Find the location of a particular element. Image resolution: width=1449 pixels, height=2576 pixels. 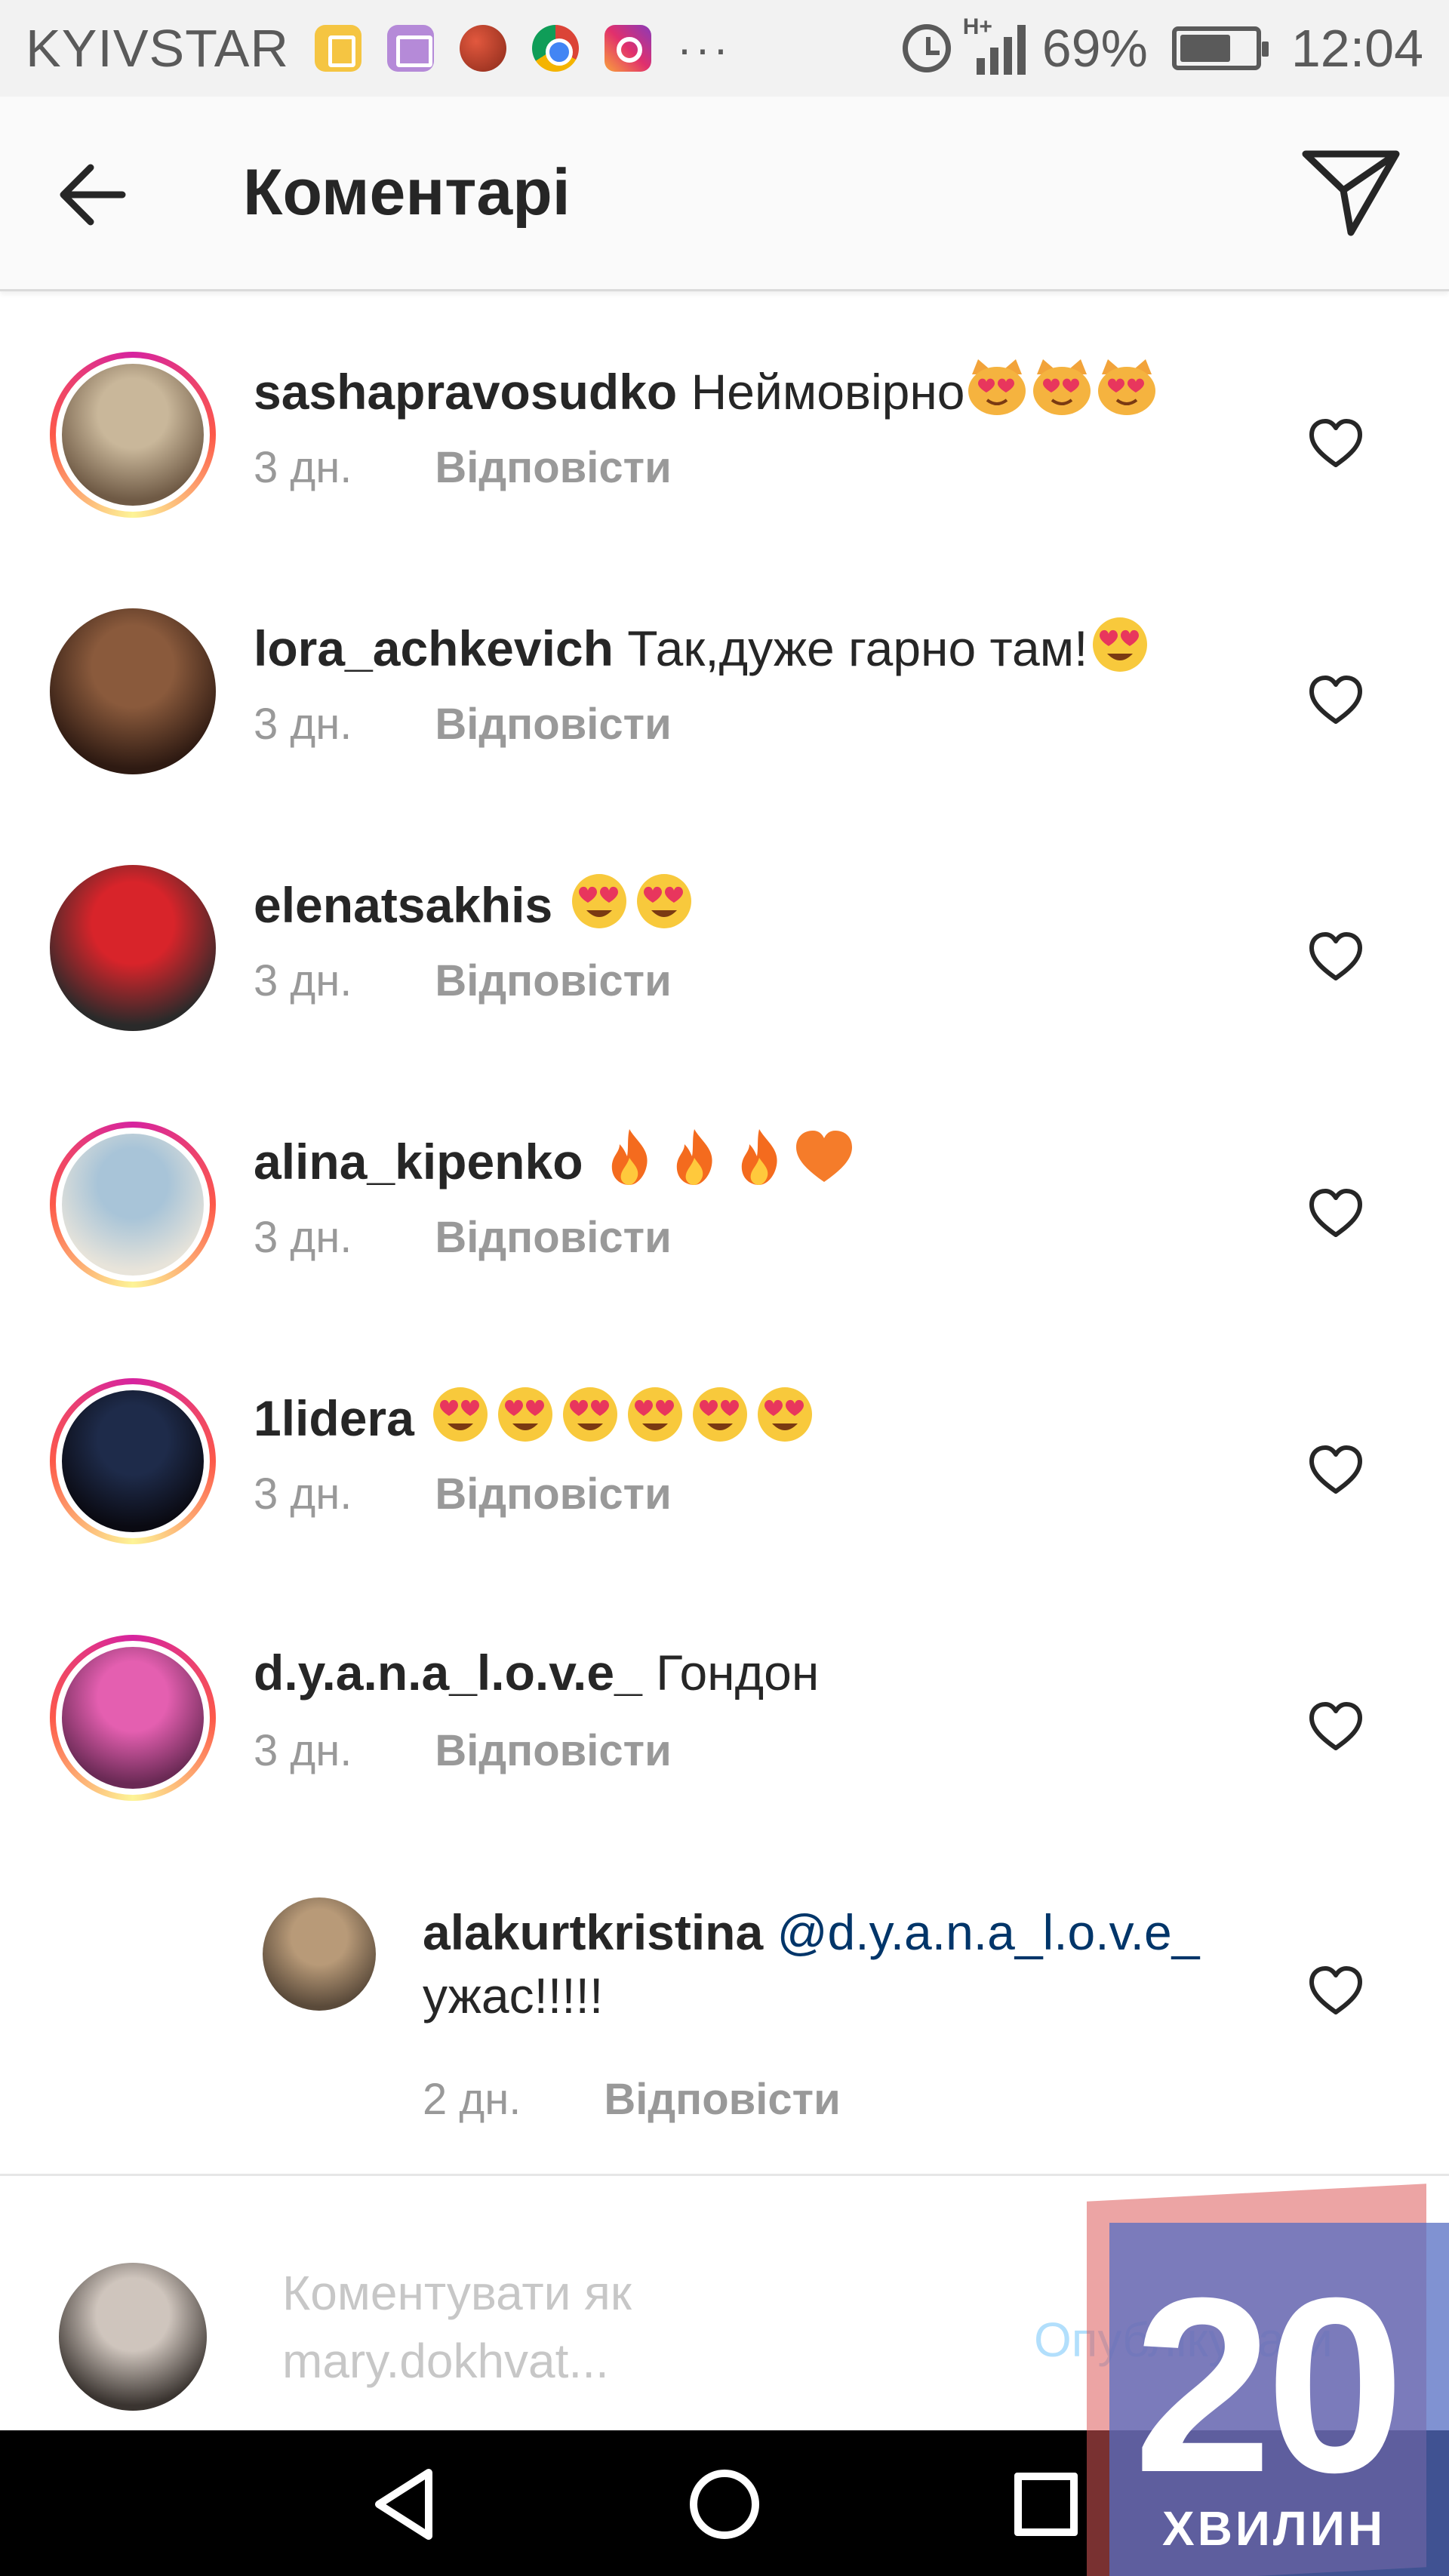

comment-username: d.y.a.n.a_l.o.v.e_ is located at coordinates (448, 1672).